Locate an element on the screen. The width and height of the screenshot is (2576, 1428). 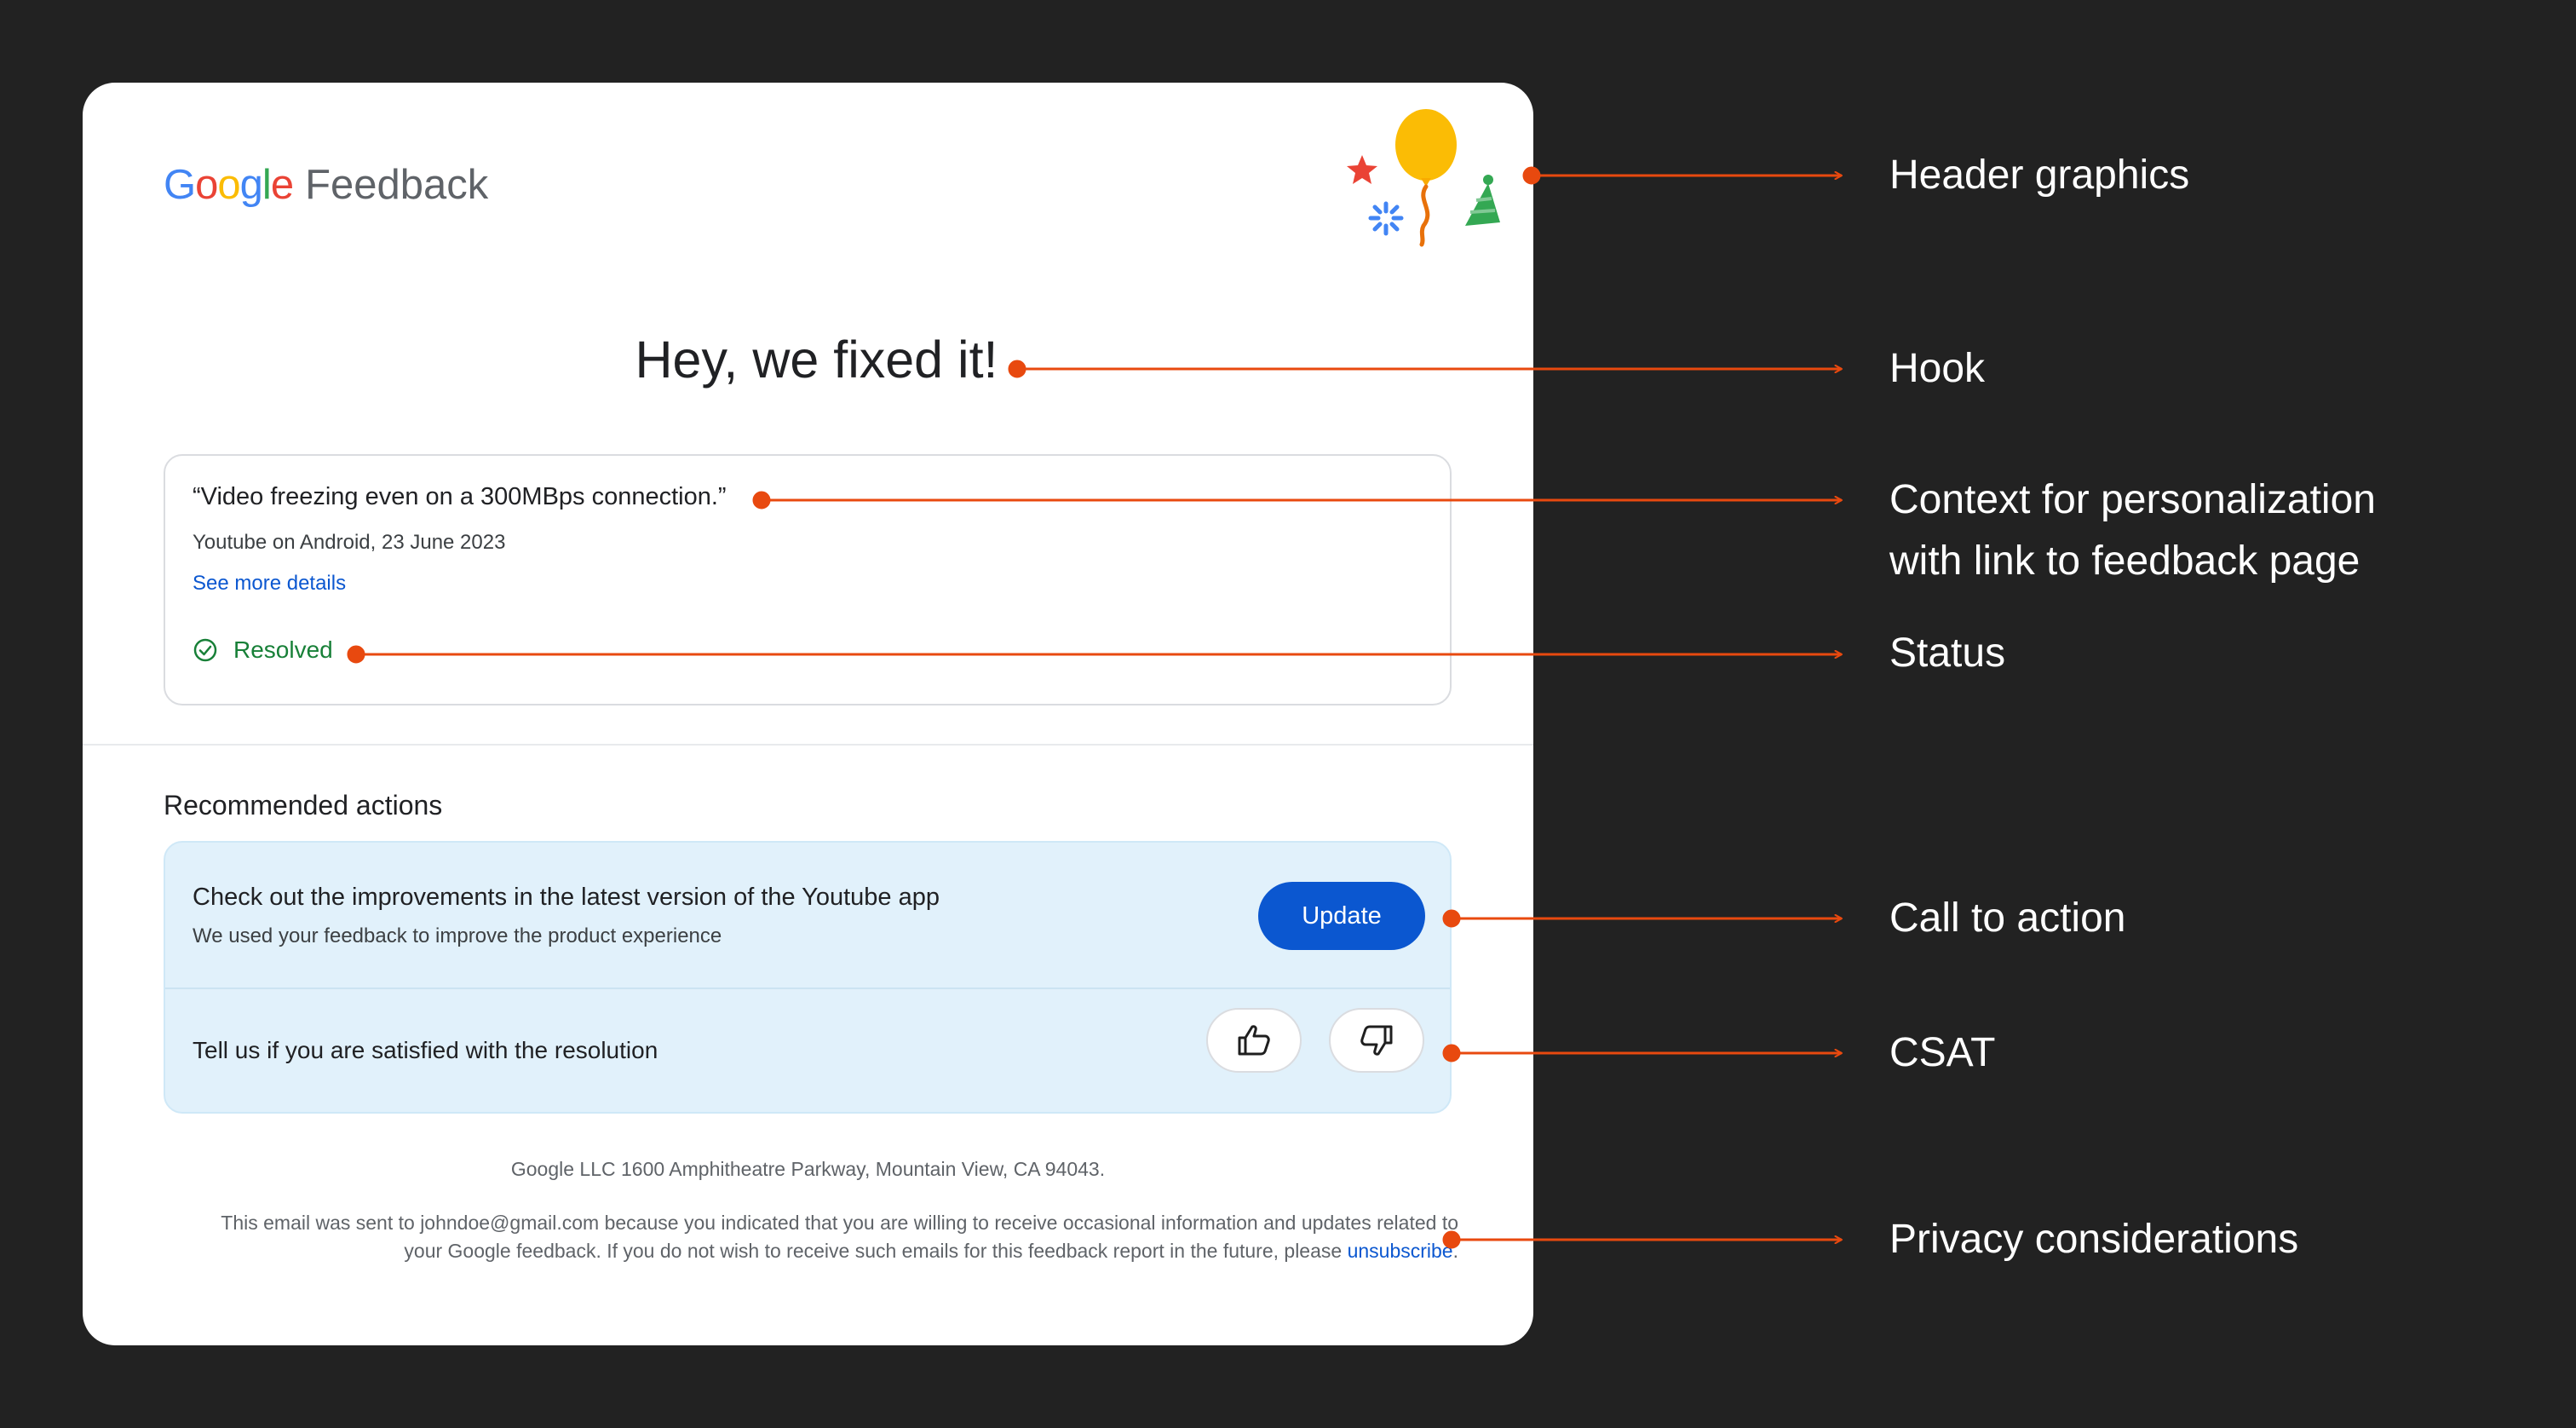
leader-header-graphics is located at coordinates (1682, 175).